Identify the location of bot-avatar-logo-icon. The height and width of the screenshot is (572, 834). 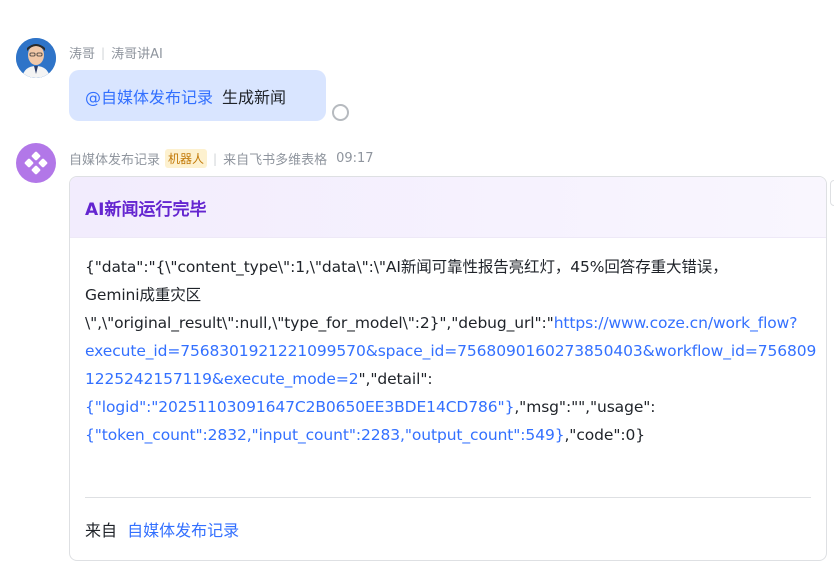
(36, 163).